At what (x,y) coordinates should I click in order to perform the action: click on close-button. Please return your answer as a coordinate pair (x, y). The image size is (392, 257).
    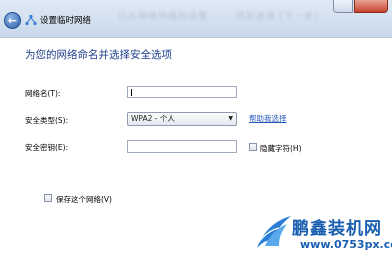
    Looking at the image, I should click on (371, 6).